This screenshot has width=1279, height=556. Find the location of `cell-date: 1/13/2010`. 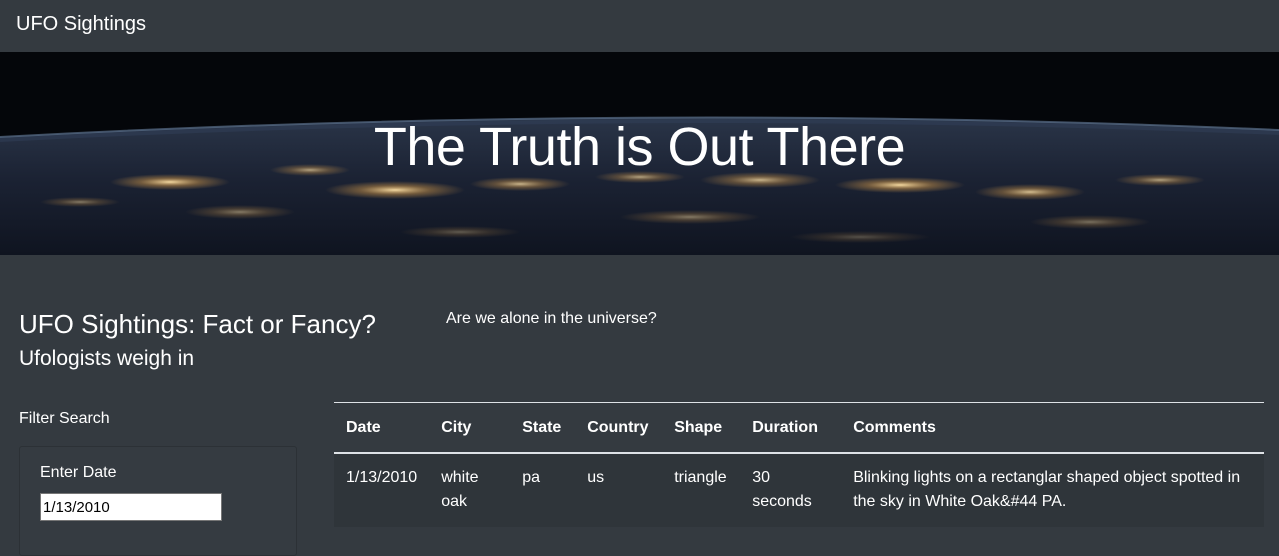

cell-date: 1/13/2010 is located at coordinates (382, 490).